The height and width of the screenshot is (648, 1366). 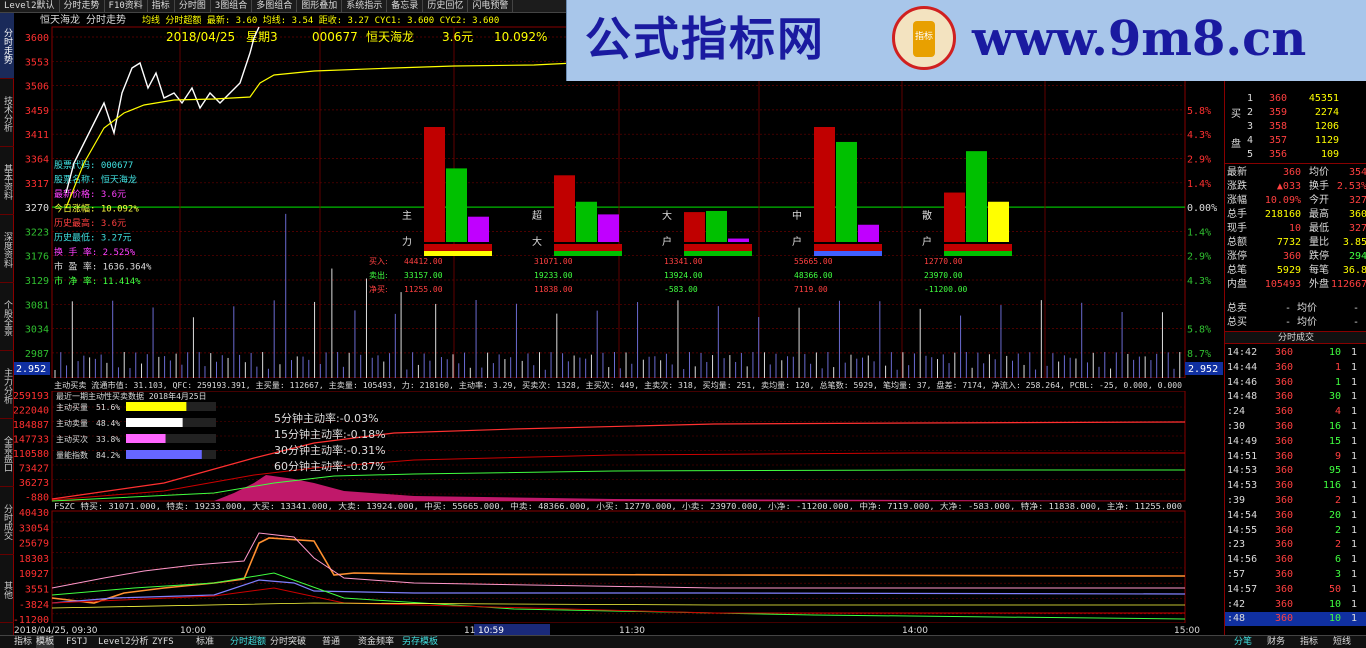 I want to click on quote-cell: ▲033, so click(x=1288, y=186).